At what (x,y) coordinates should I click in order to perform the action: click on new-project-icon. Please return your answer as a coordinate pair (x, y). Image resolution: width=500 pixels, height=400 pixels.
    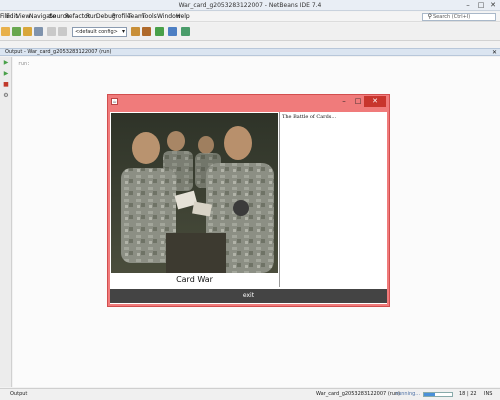
    Looking at the image, I should click on (16, 31).